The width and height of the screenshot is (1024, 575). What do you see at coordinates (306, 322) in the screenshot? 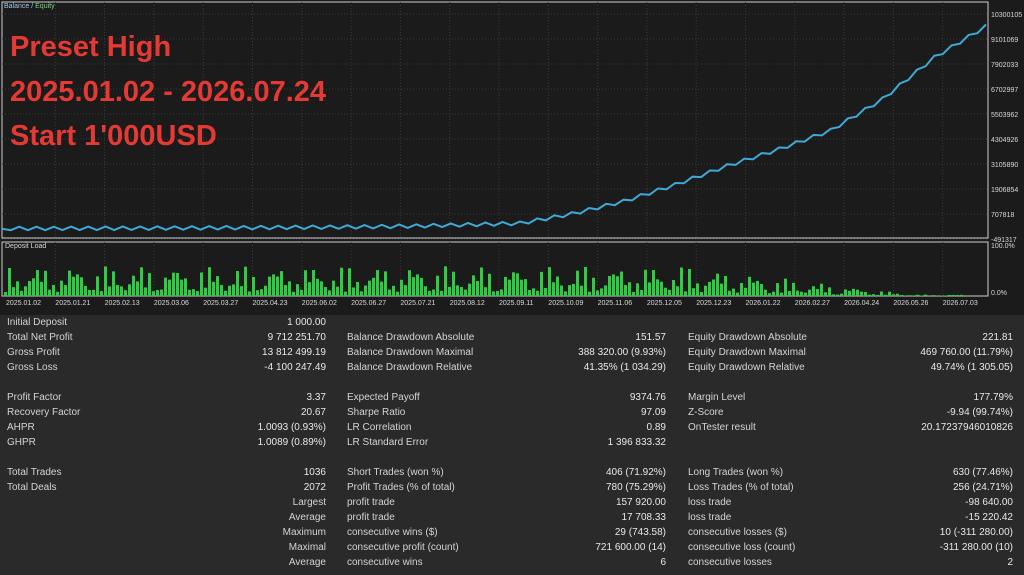
I see `initial-deposit-value: 1 000.00` at bounding box center [306, 322].